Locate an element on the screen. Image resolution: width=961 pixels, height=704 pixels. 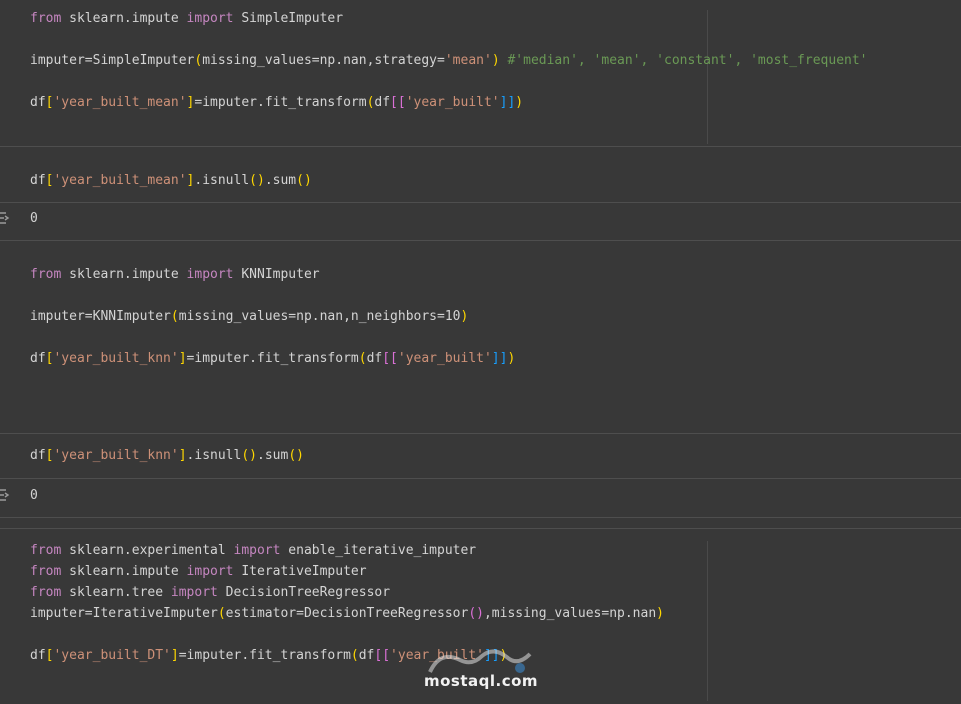
code-token: KNNImputer is located at coordinates (276, 274).